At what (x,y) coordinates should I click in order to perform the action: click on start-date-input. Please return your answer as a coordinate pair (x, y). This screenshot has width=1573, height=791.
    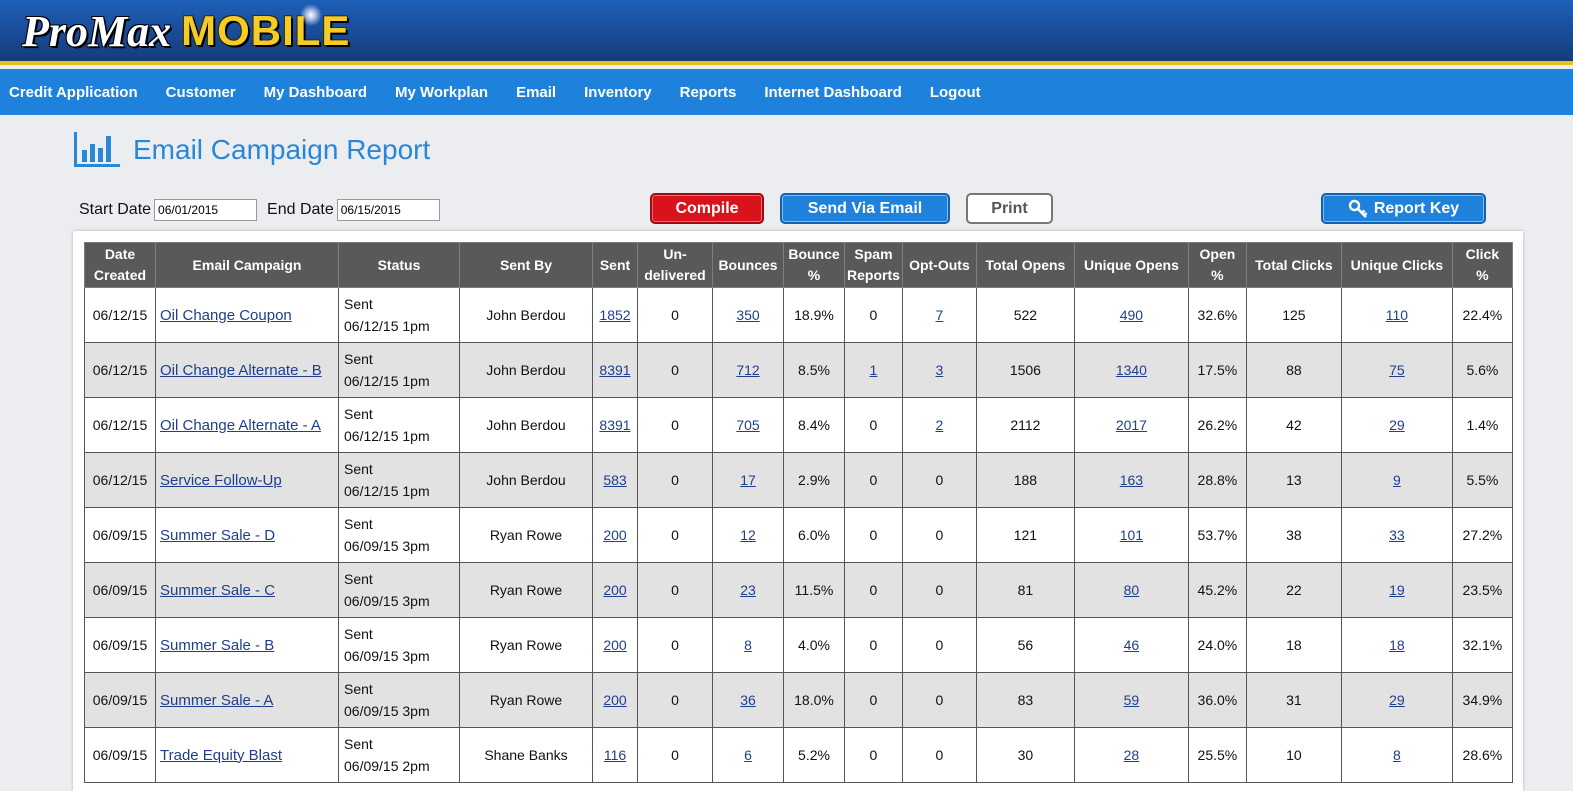
    Looking at the image, I should click on (206, 210).